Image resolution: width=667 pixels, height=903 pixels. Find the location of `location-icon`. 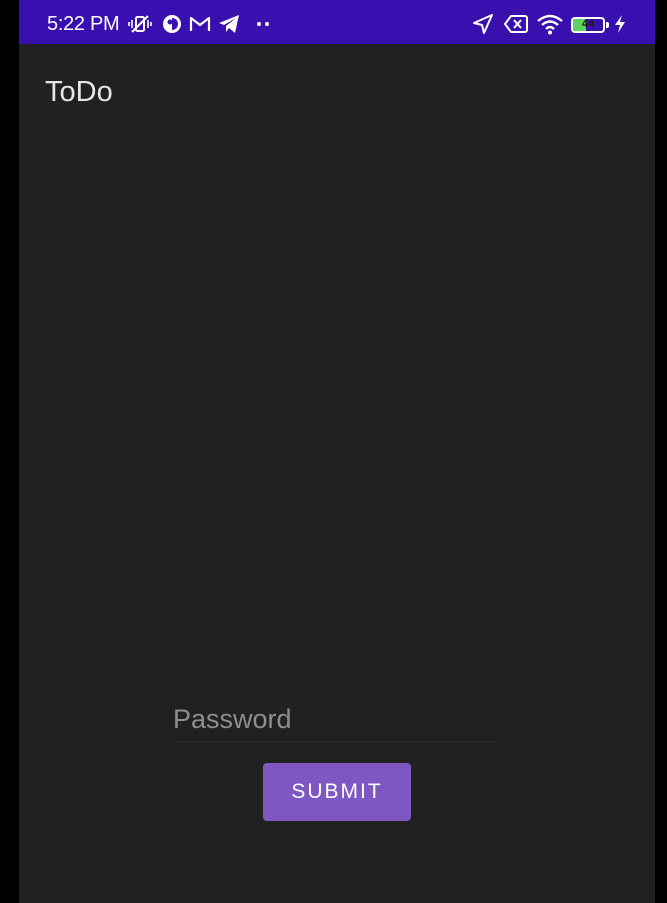

location-icon is located at coordinates (483, 24).